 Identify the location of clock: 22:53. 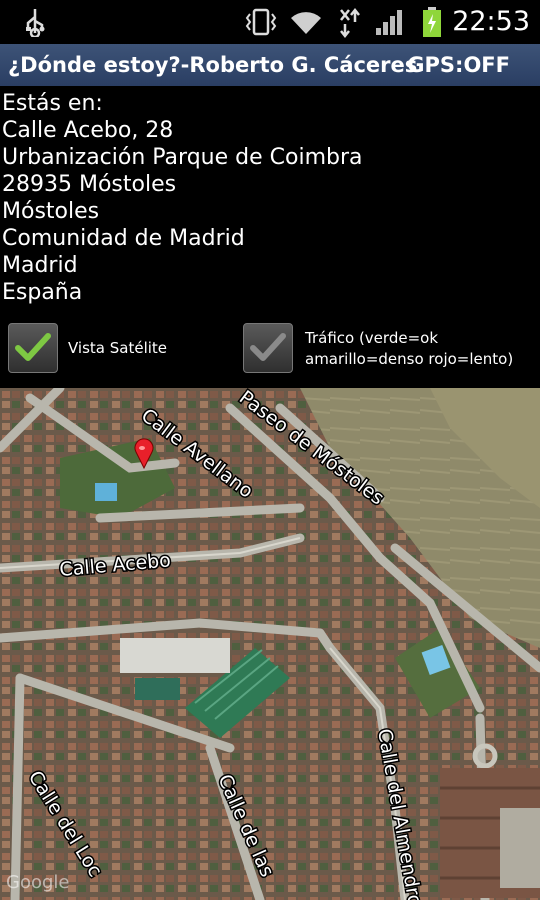
(491, 21).